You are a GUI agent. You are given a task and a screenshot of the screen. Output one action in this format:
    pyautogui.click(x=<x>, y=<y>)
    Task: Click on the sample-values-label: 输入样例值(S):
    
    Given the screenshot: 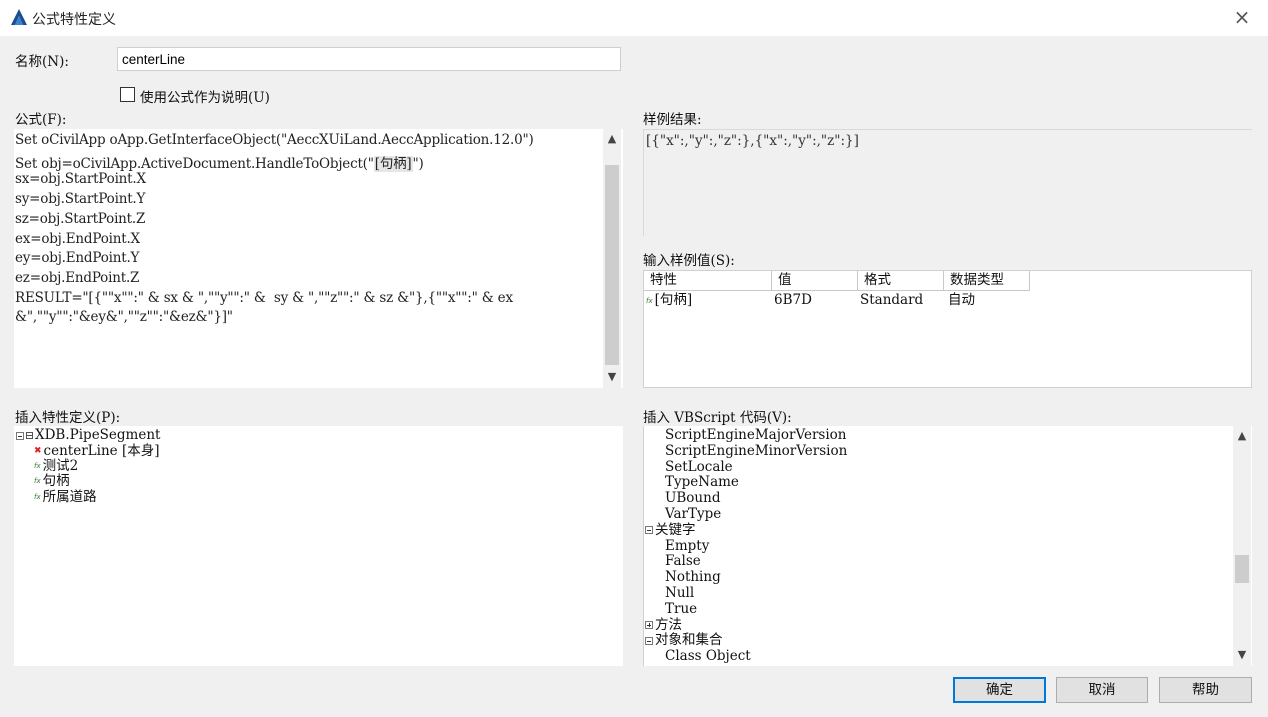 What is the action you would take?
    pyautogui.click(x=689, y=261)
    